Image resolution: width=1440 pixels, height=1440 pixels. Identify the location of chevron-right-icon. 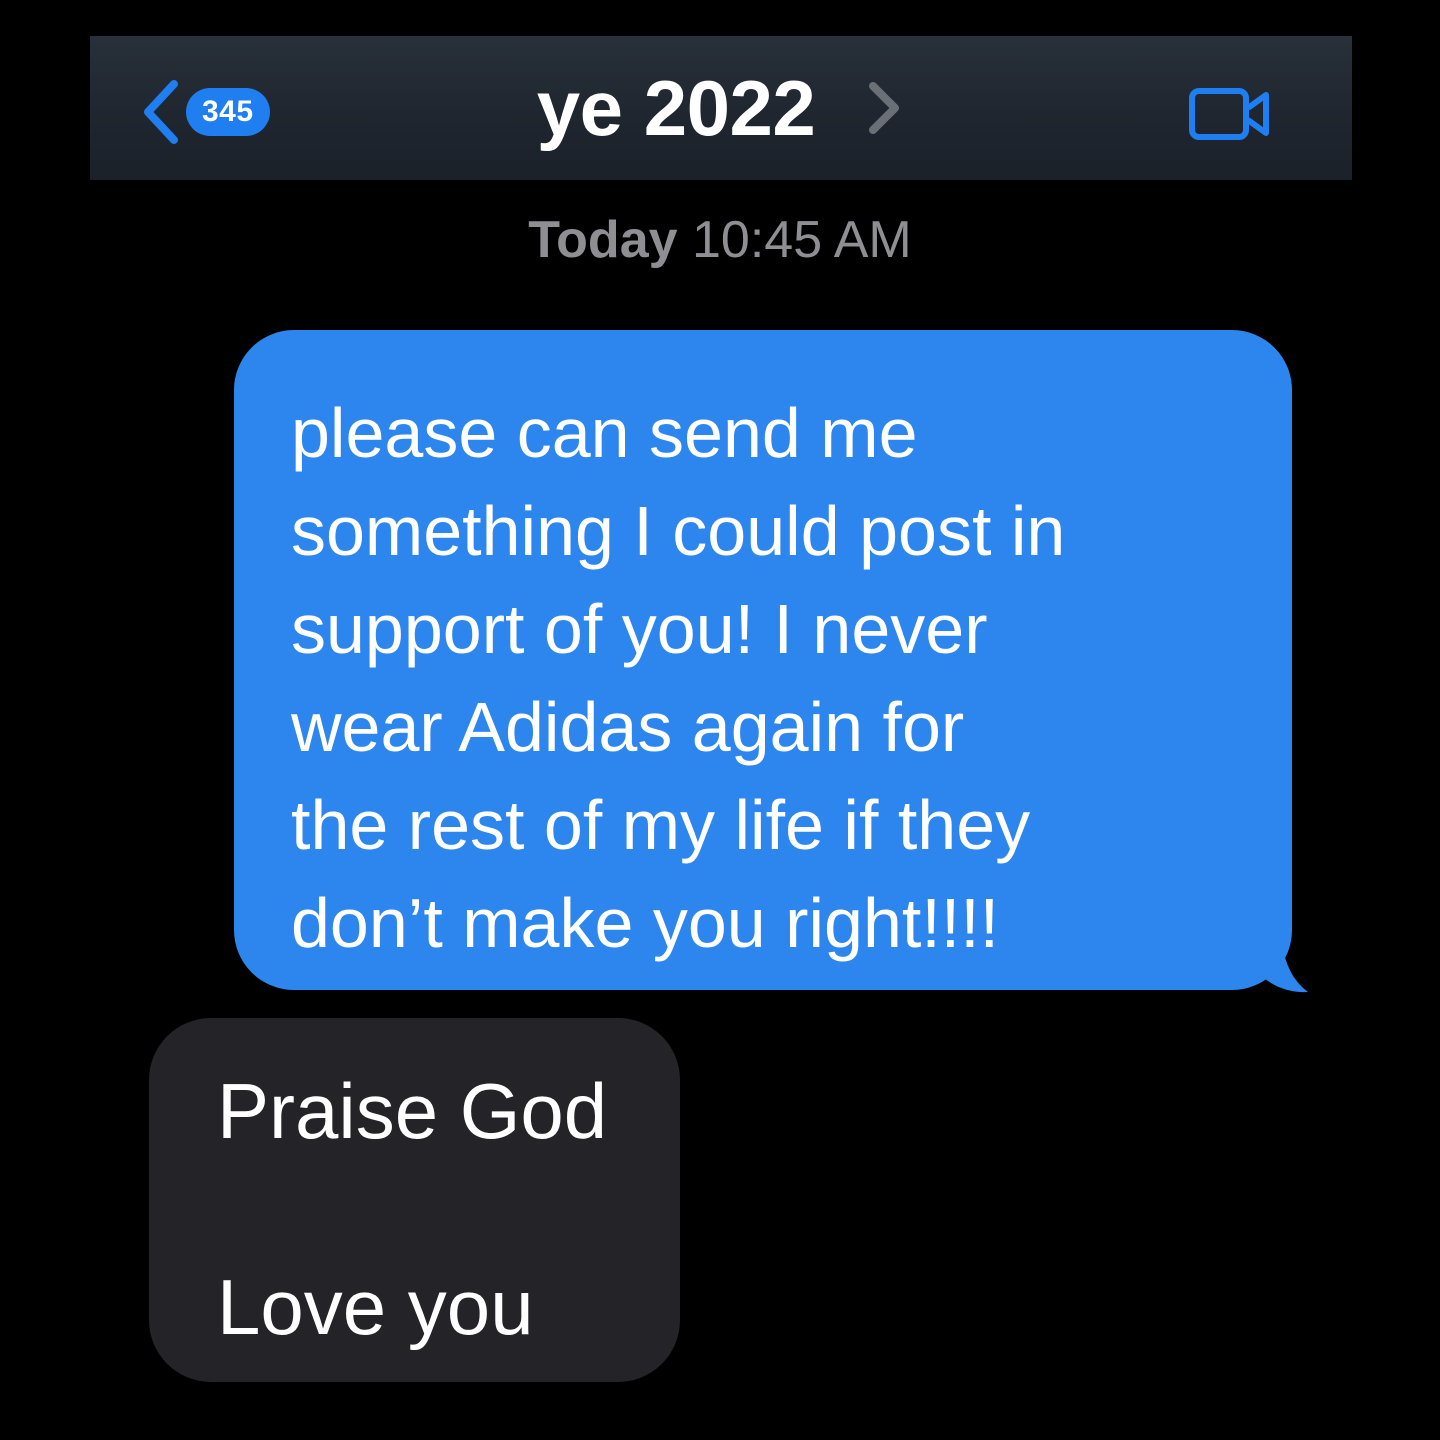
(884, 108).